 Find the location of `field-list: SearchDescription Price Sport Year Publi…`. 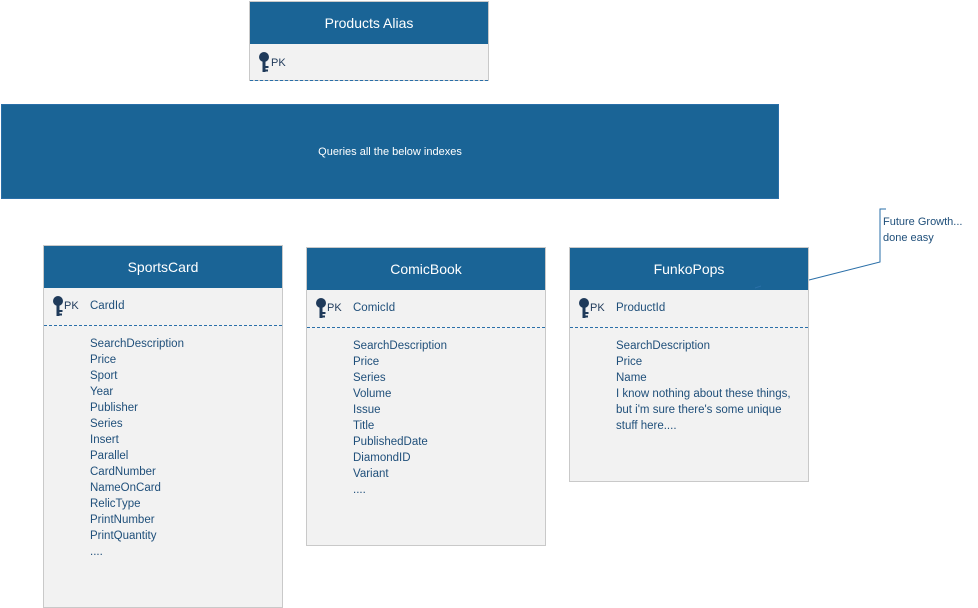

field-list: SearchDescription Price Sport Year Publi… is located at coordinates (182, 448).